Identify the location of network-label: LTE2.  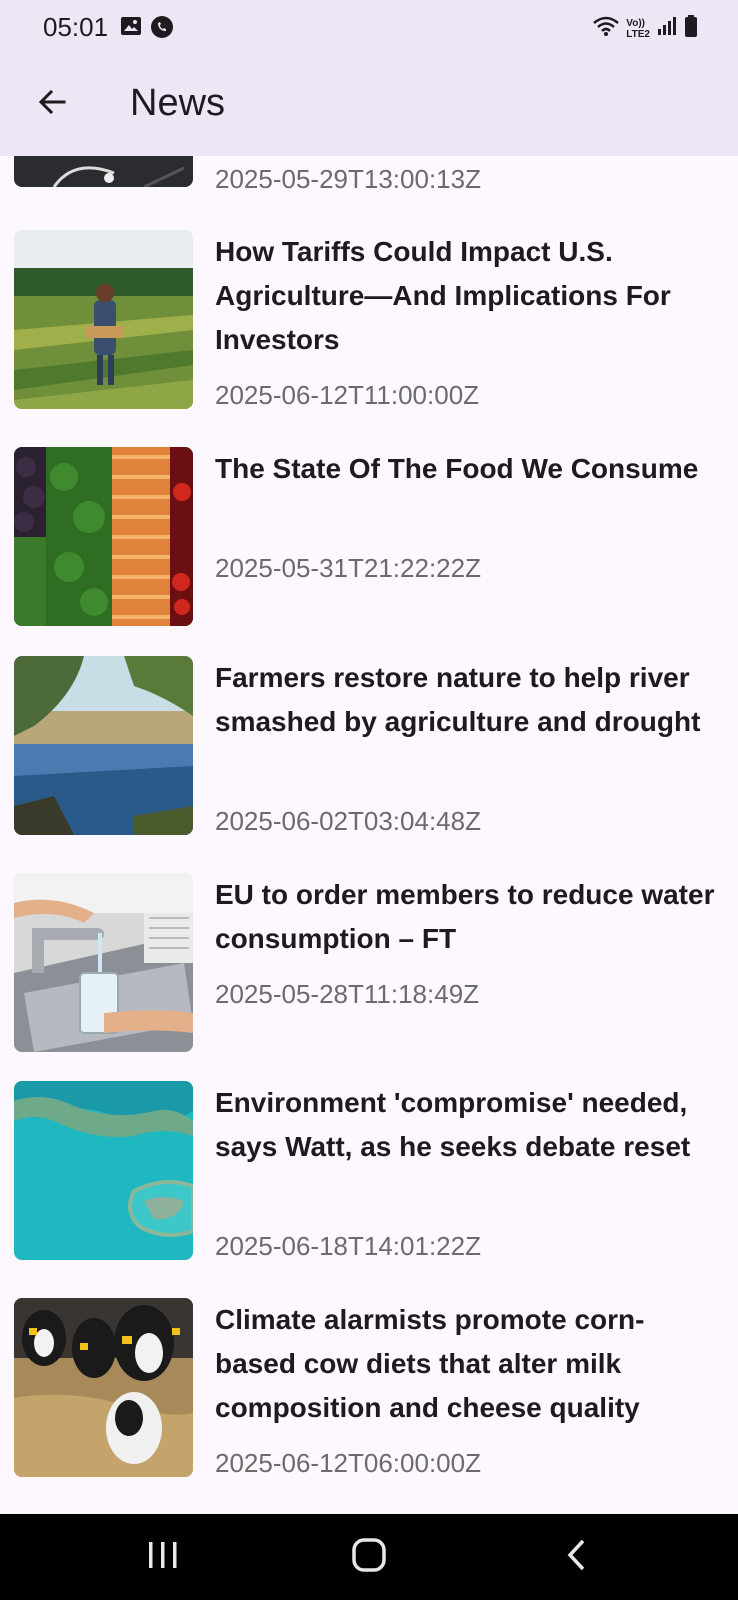
(638, 34).